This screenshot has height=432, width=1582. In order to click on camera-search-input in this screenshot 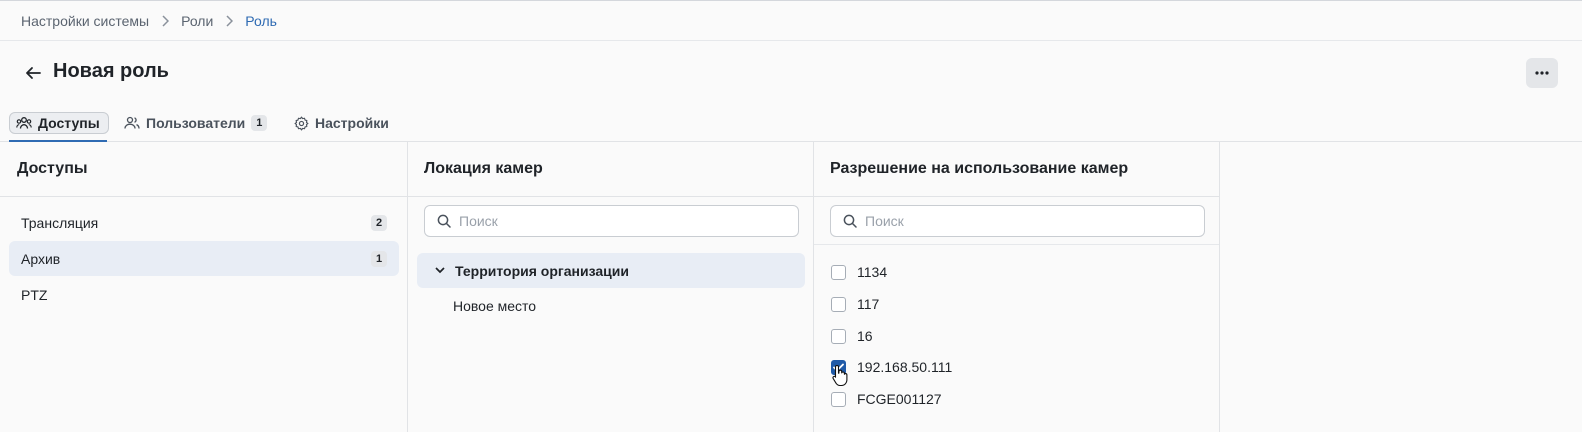, I will do `click(1025, 221)`.